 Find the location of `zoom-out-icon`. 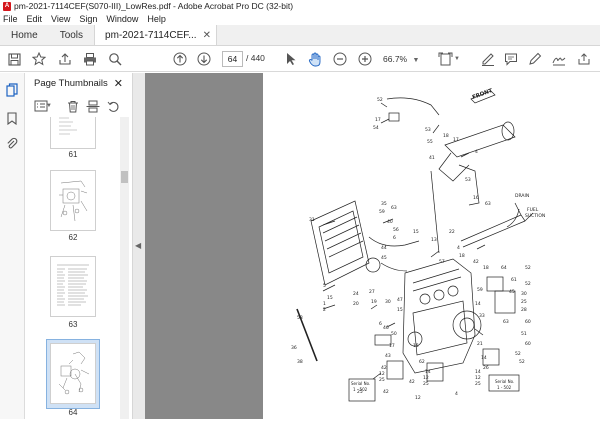

zoom-out-icon is located at coordinates (340, 59).